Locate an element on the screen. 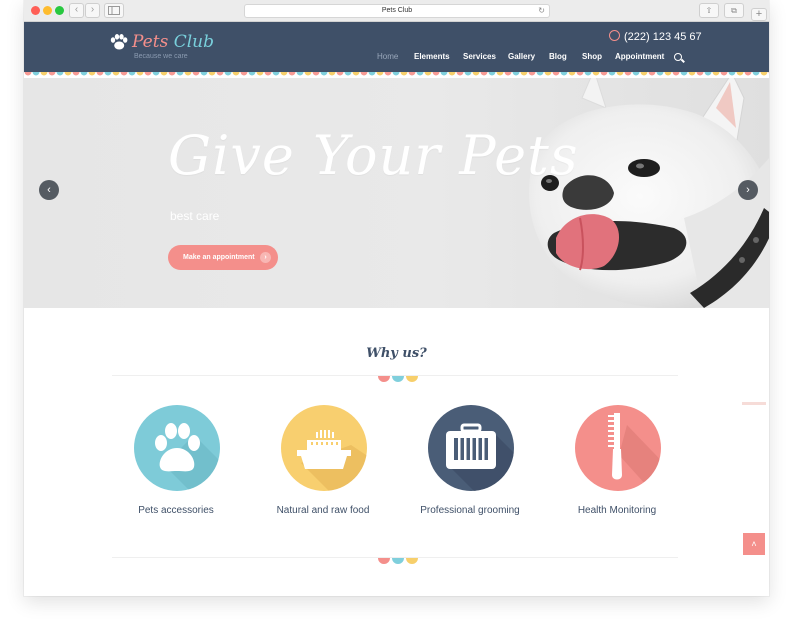 The image size is (792, 619). feature-label: Health Monitoring is located at coordinates (617, 510).